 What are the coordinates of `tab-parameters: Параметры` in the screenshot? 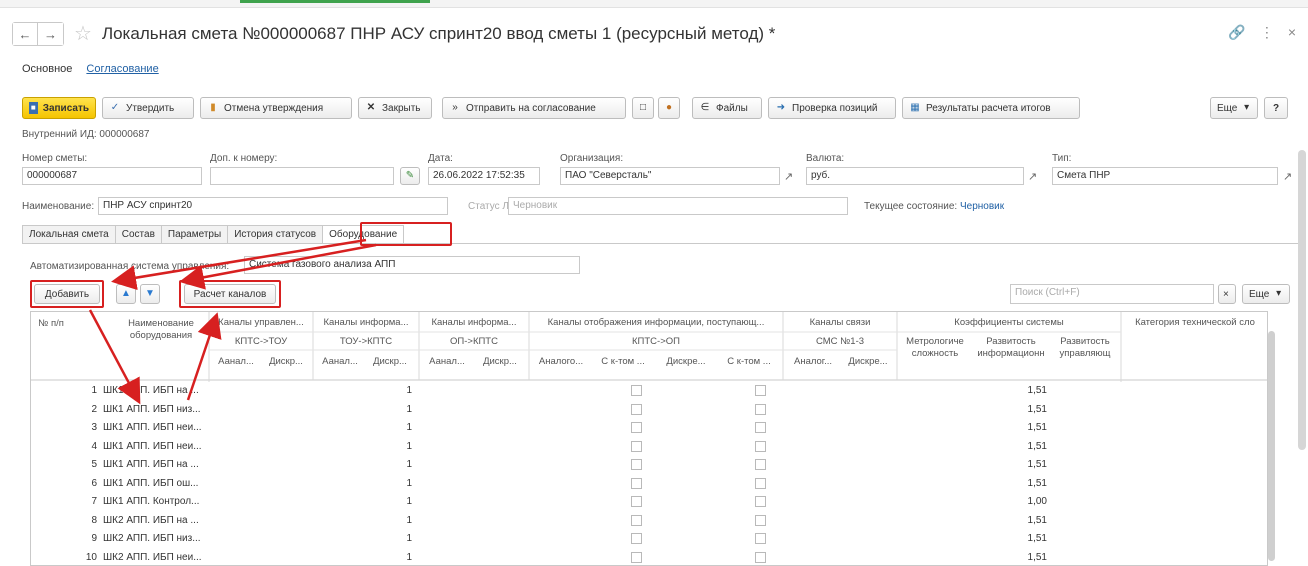 It's located at (194, 234).